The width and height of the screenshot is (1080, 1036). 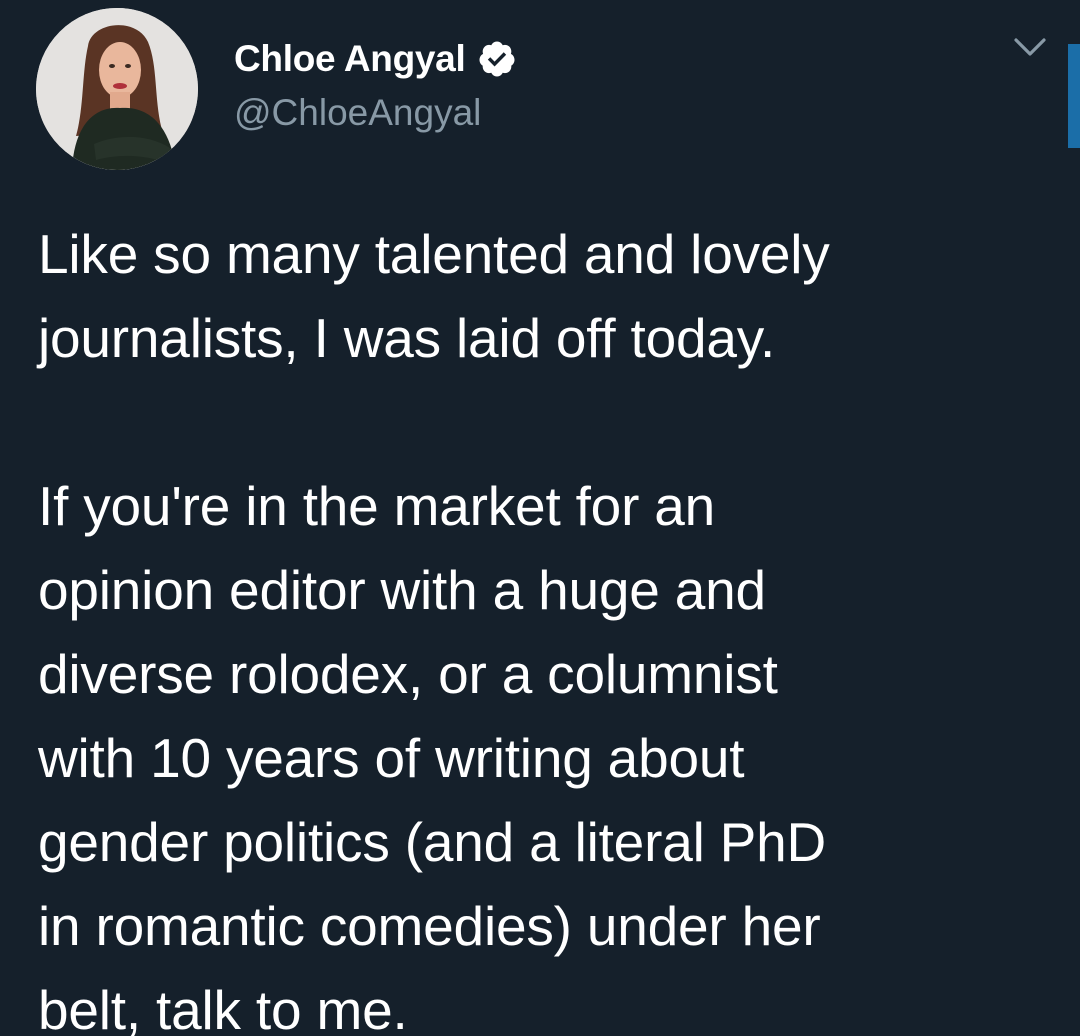 I want to click on tweet-text-line: diverse rolodex, or a columnist, so click(x=408, y=674).